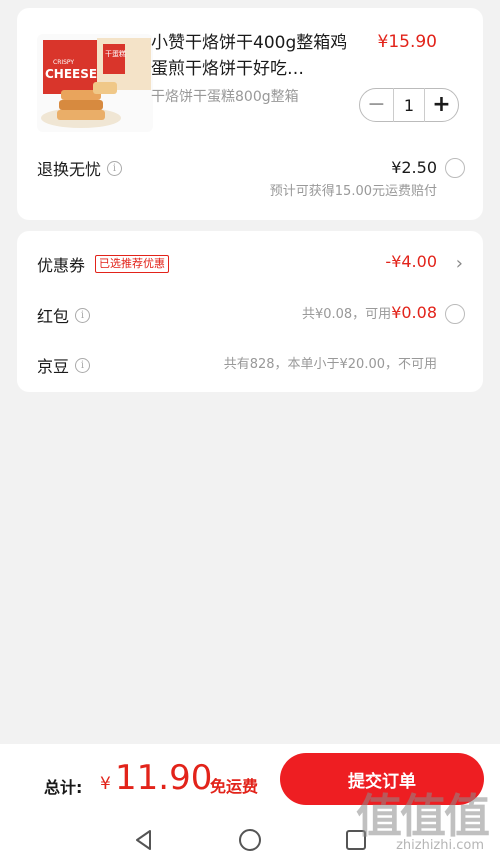  I want to click on coupon-row: 优惠券 已选推荐优惠, so click(103, 264).